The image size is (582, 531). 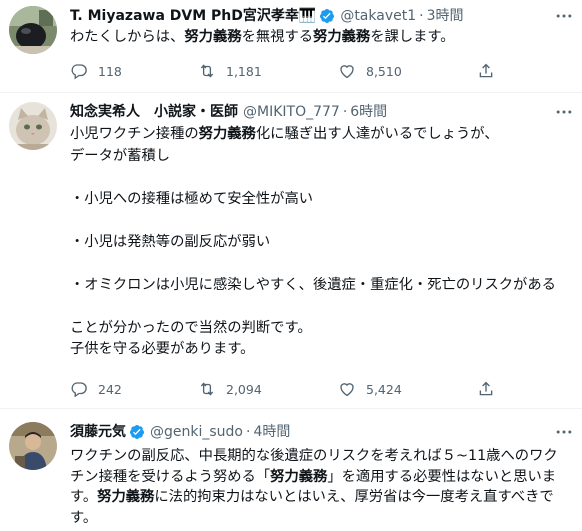 What do you see at coordinates (412, 37) in the screenshot?
I see `text-segment: を課します。` at bounding box center [412, 37].